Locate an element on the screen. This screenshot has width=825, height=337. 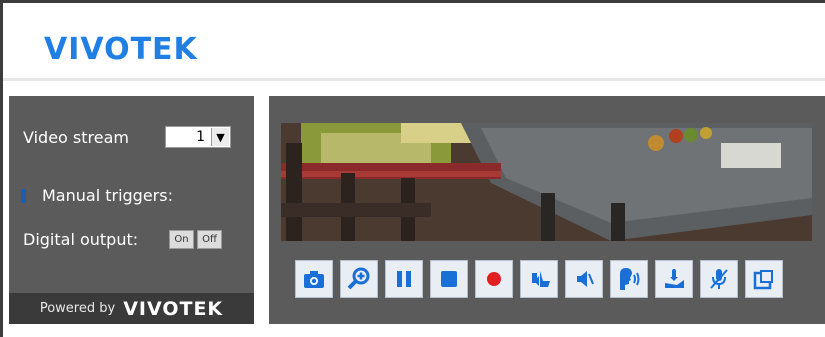
microphone-mute-icon is located at coordinates (719, 279).